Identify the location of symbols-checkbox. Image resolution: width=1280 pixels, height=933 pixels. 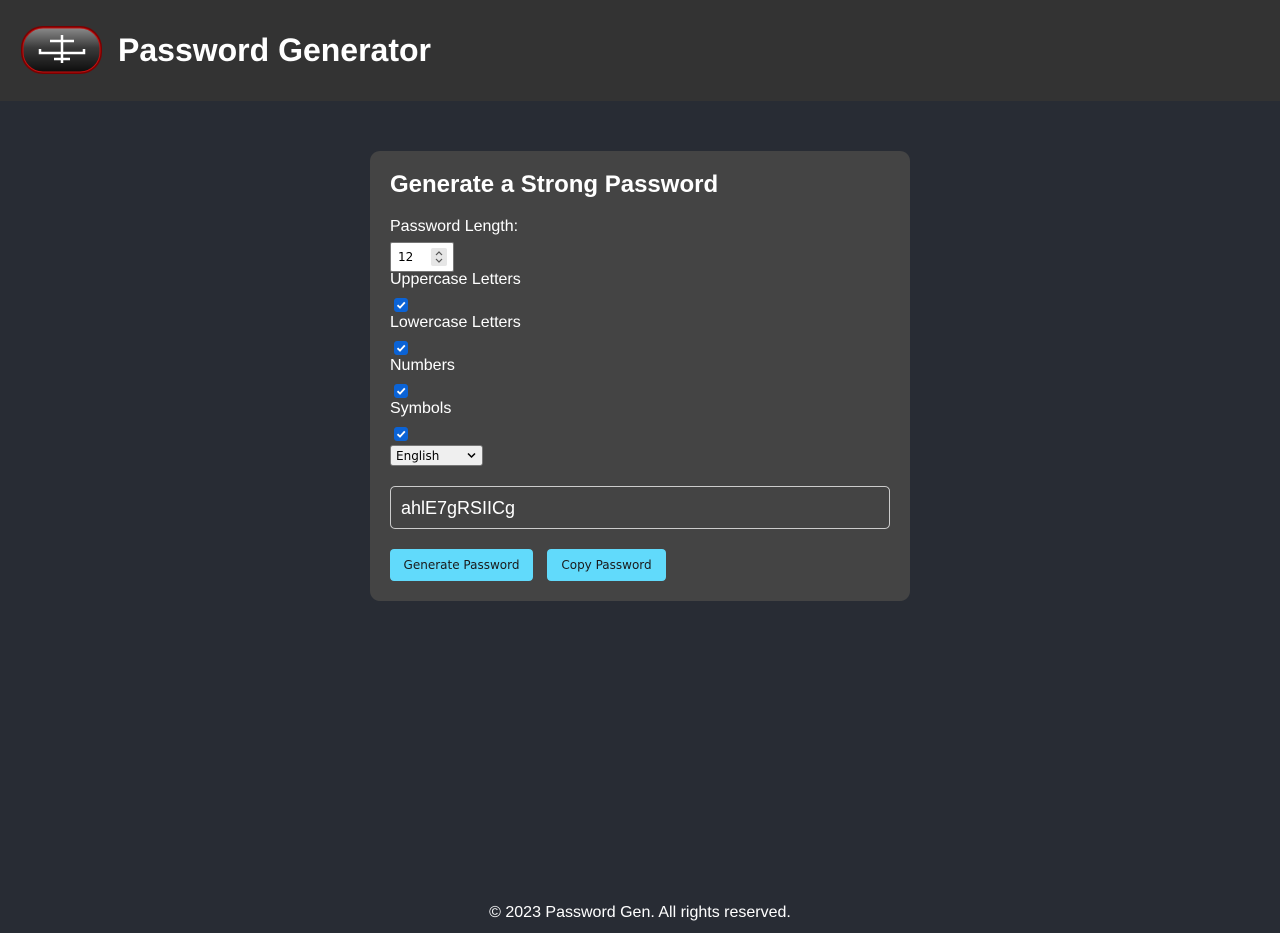
(401, 434).